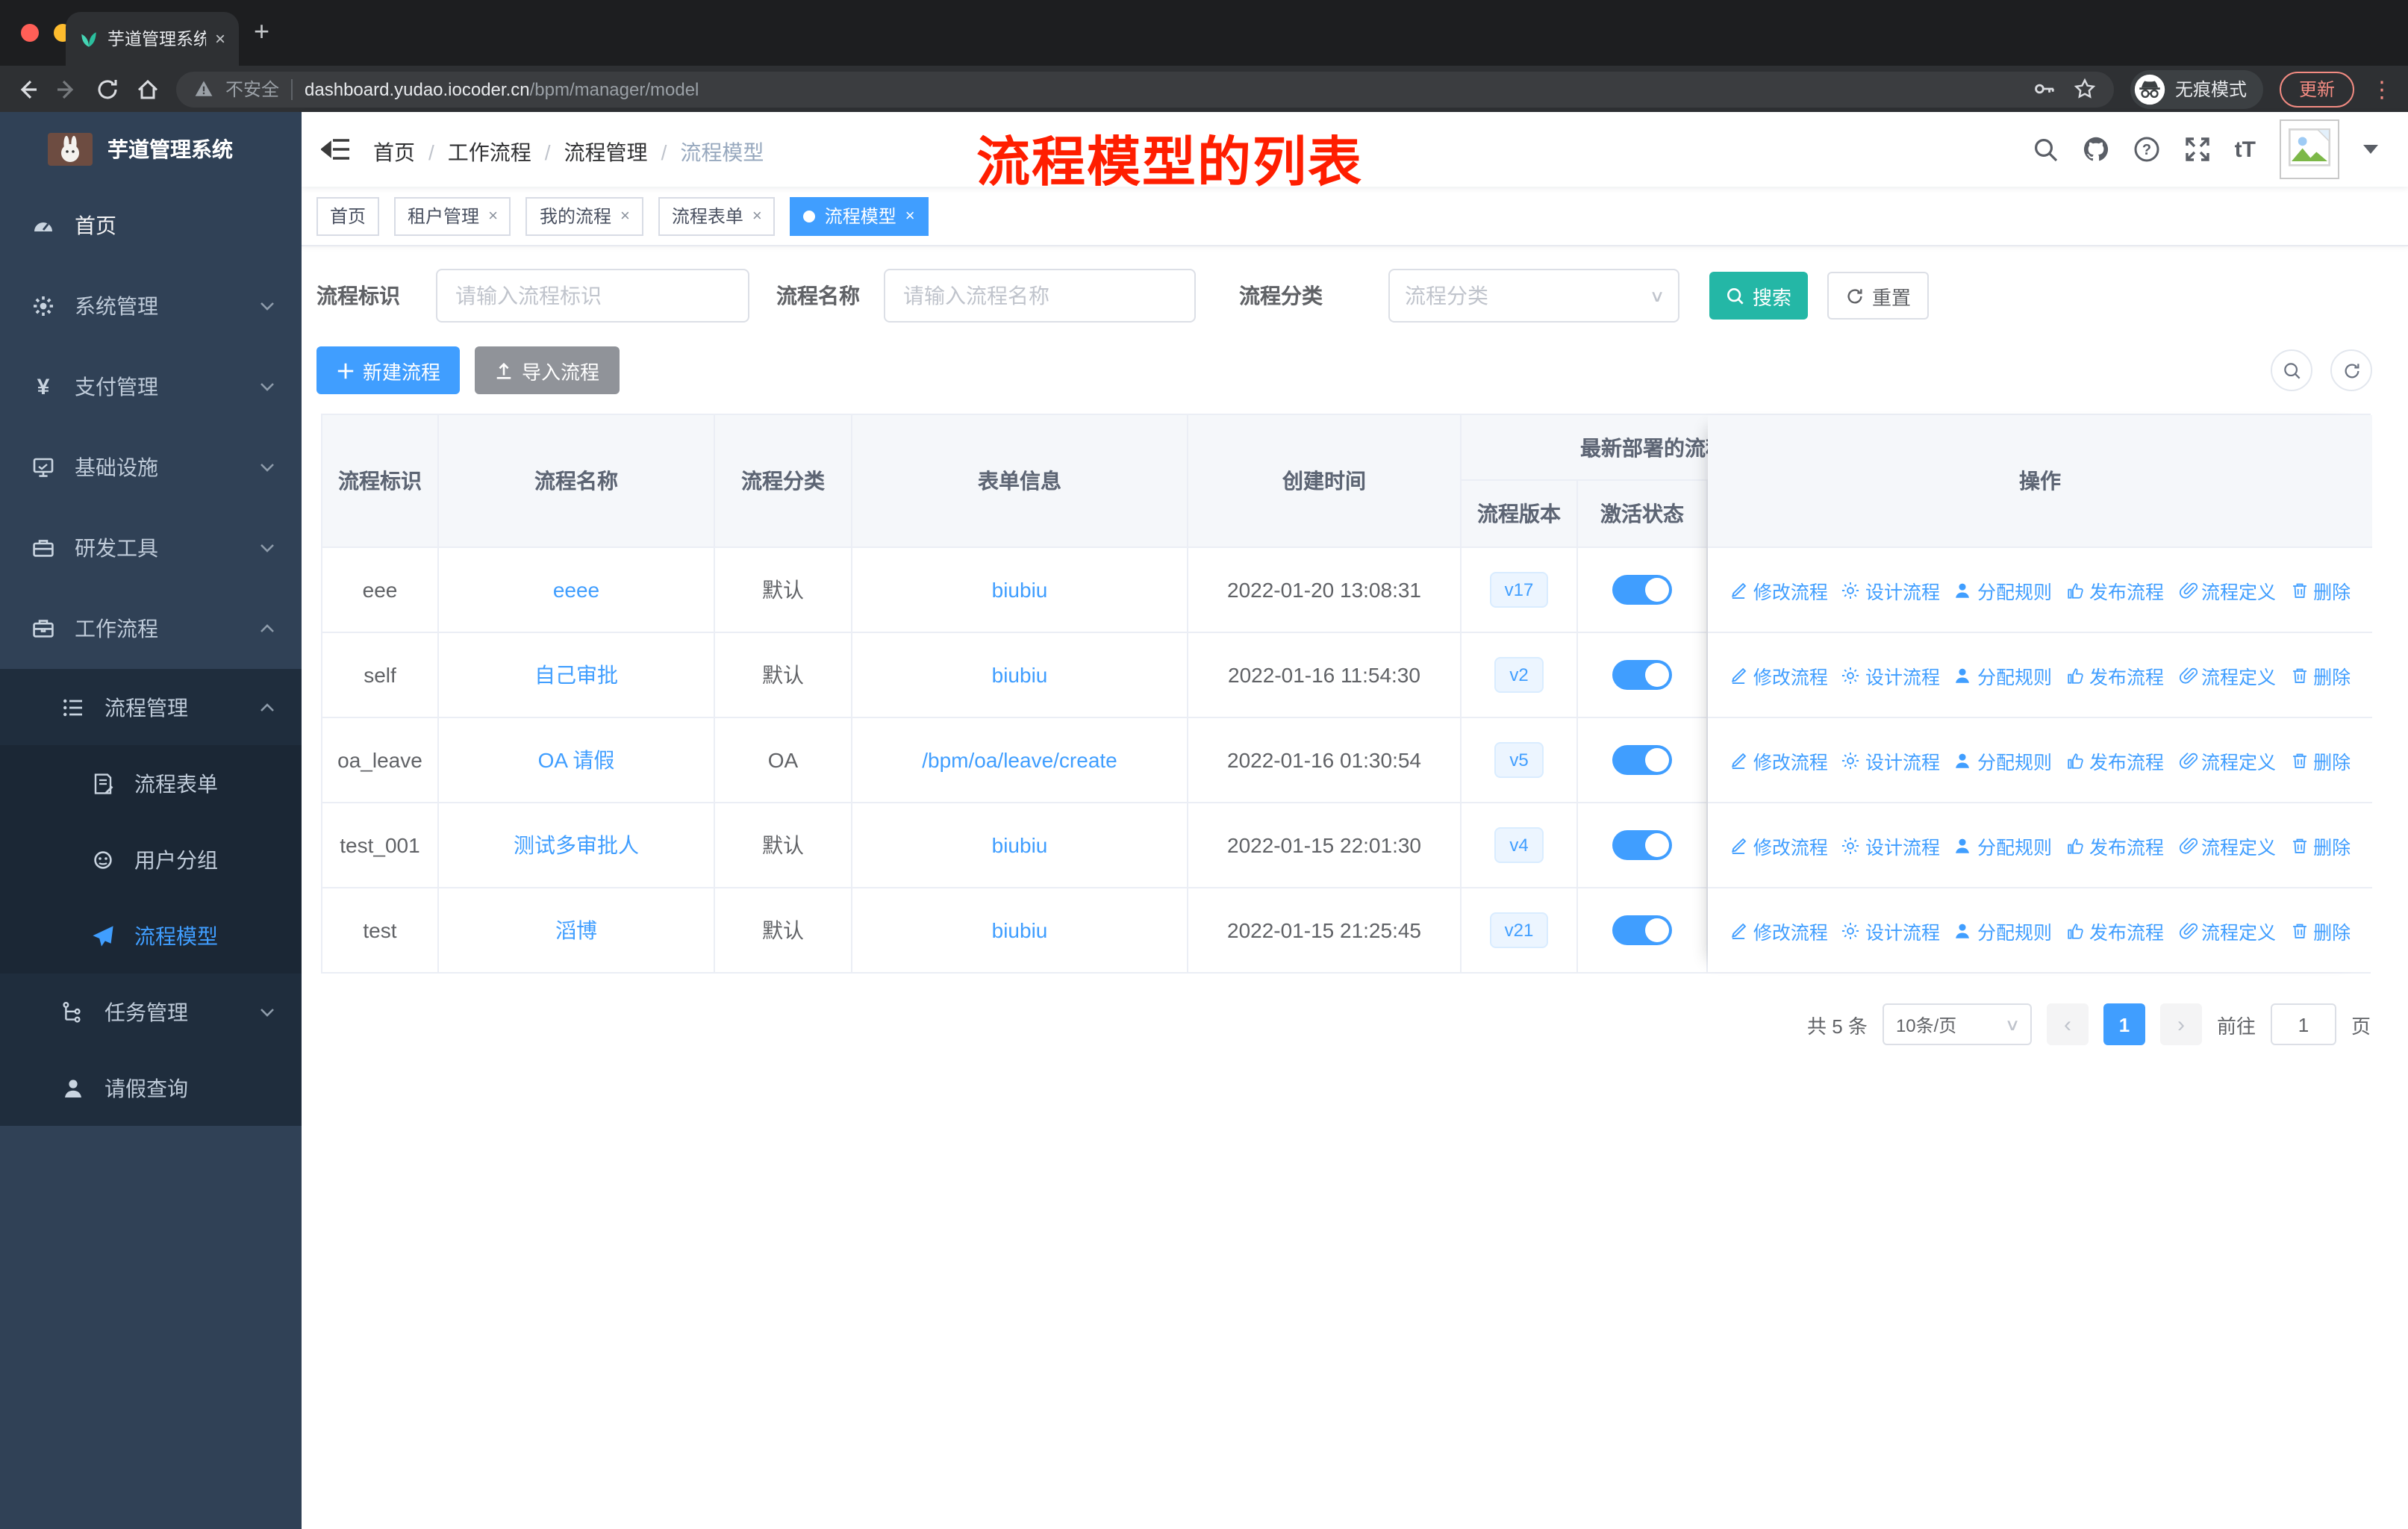  What do you see at coordinates (1533, 296) in the screenshot?
I see `process-category-select: 流程分类 ∨` at bounding box center [1533, 296].